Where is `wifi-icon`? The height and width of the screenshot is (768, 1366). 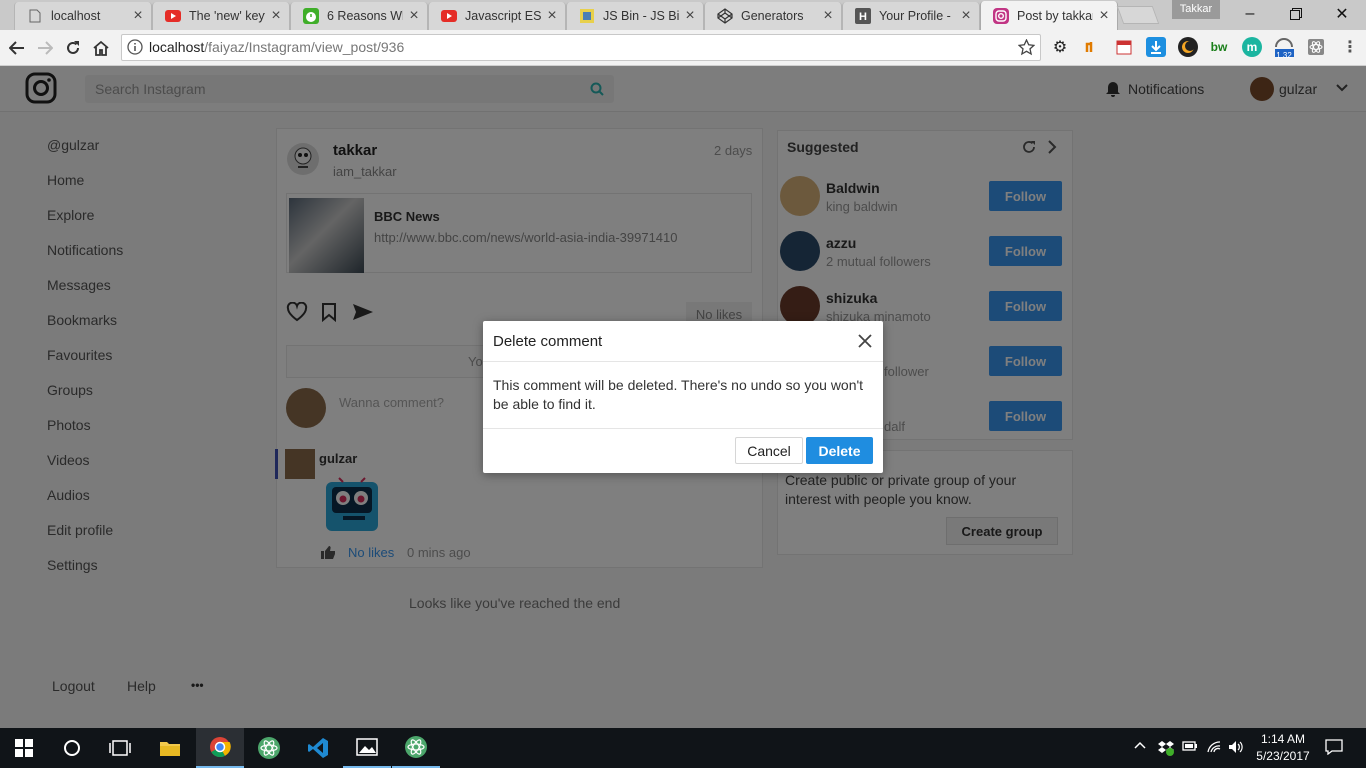 wifi-icon is located at coordinates (1214, 747).